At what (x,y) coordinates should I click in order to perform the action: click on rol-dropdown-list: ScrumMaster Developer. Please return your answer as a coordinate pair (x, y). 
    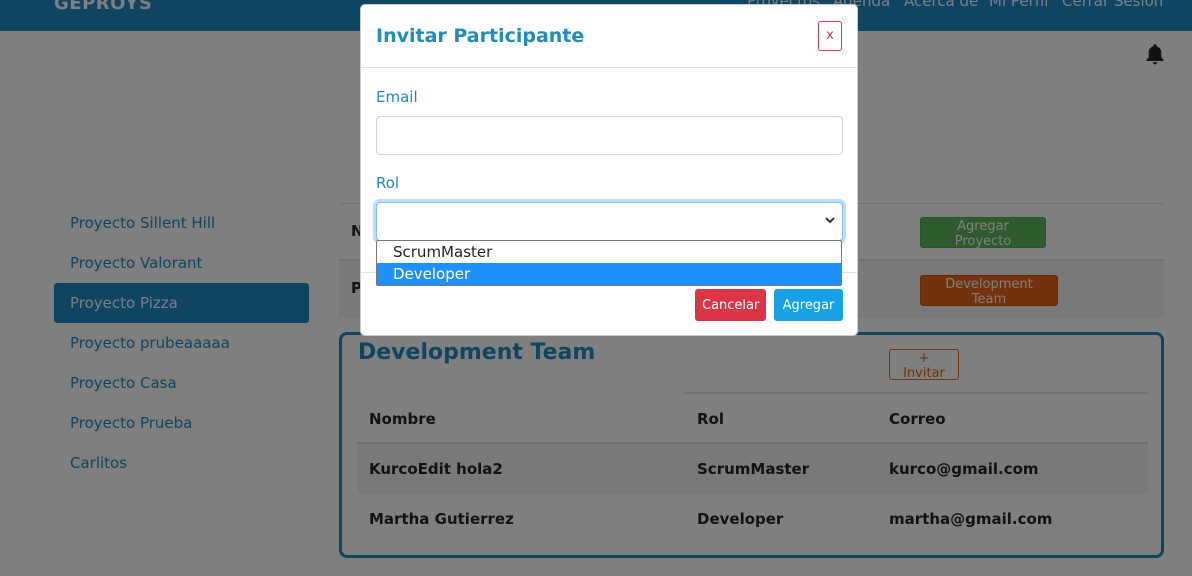
    Looking at the image, I should click on (609, 263).